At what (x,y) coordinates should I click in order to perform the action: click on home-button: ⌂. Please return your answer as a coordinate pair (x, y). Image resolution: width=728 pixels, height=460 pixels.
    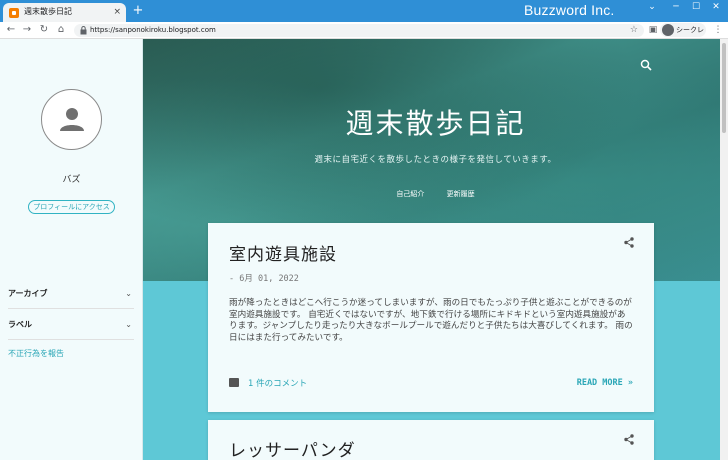
    Looking at the image, I should click on (61, 30).